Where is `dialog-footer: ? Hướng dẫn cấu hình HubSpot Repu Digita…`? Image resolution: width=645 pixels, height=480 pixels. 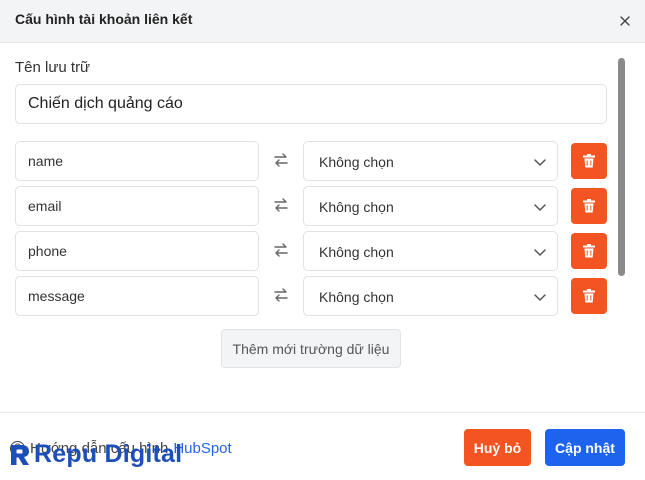 dialog-footer: ? Hướng dẫn cấu hình HubSpot Repu Digita… is located at coordinates (322, 446).